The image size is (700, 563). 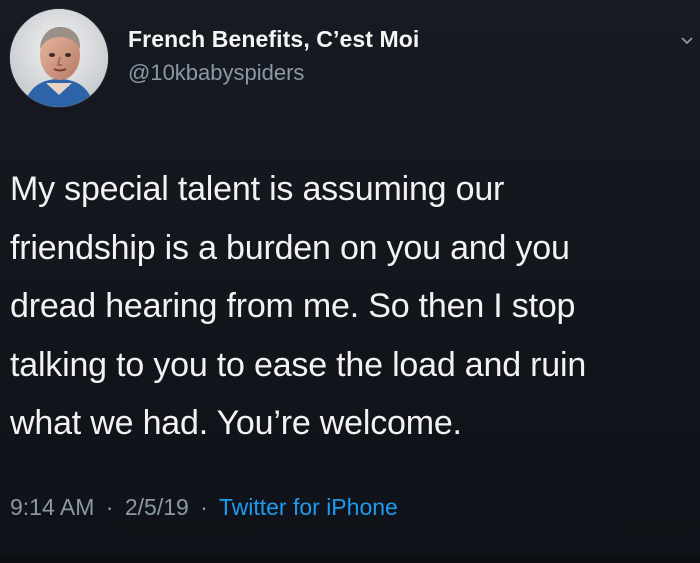 I want to click on tweet-meta: 9:14 AM · 2/5/19 · Twitter for iPhone, so click(x=204, y=507).